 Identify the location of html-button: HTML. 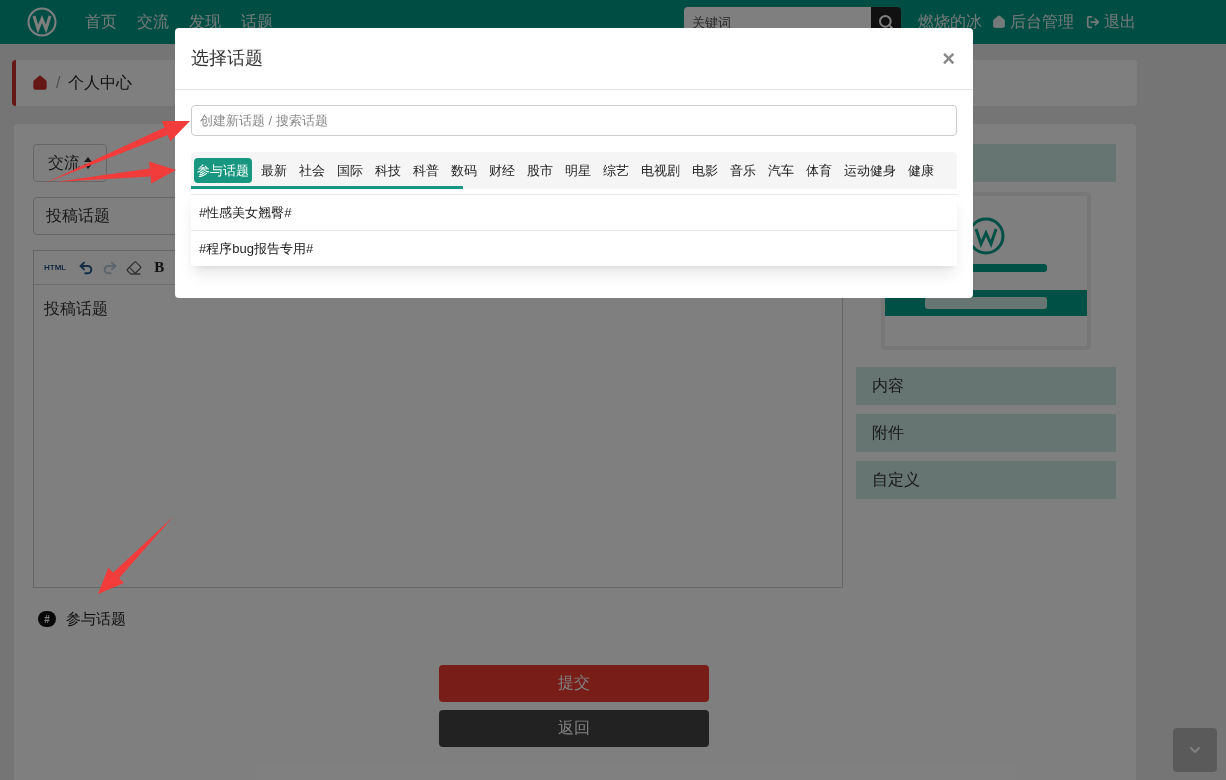
(55, 267).